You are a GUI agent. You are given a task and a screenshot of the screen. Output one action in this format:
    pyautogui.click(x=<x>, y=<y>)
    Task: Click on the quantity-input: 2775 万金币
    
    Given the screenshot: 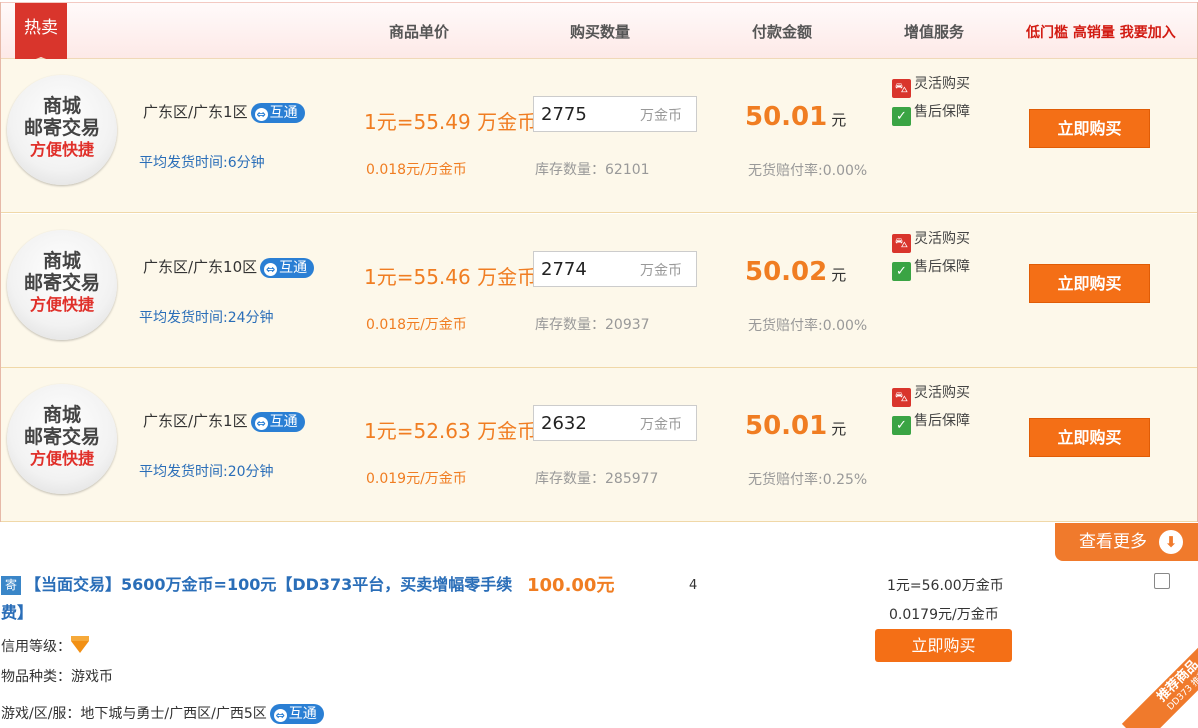 What is the action you would take?
    pyautogui.click(x=615, y=114)
    